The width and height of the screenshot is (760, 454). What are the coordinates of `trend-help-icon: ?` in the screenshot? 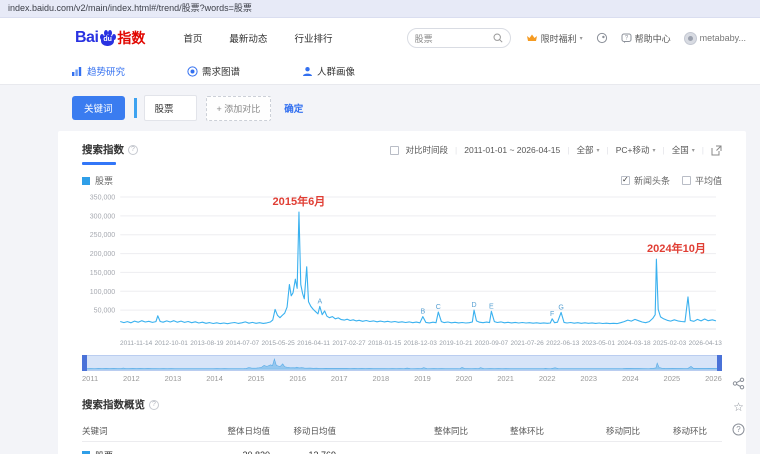 It's located at (133, 149).